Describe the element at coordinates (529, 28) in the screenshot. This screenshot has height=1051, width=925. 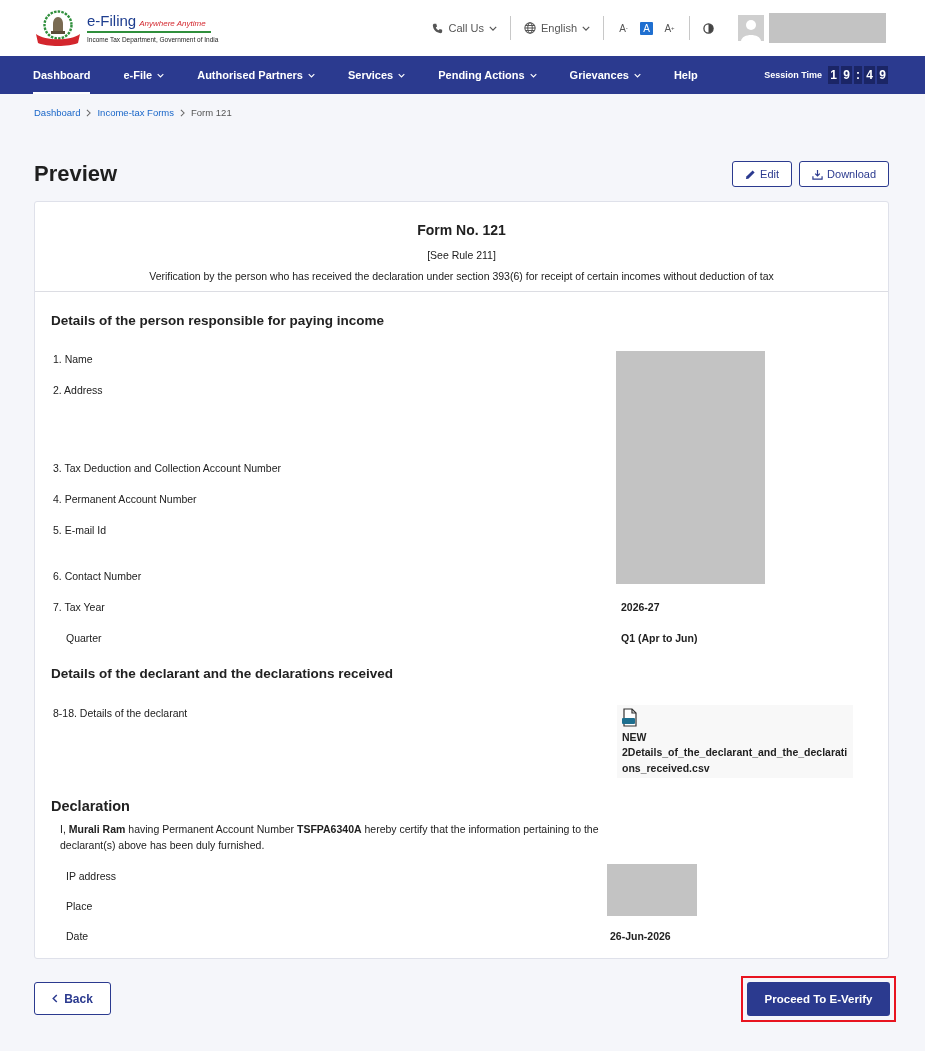
I see `globe-icon` at that location.